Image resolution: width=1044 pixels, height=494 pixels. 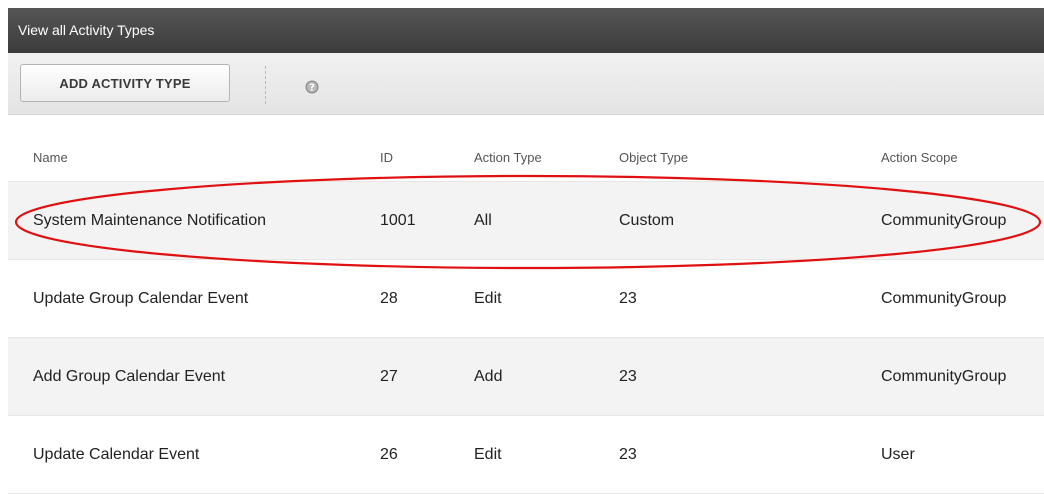 I want to click on window-titlebar: View all Activity Types, so click(x=526, y=30).